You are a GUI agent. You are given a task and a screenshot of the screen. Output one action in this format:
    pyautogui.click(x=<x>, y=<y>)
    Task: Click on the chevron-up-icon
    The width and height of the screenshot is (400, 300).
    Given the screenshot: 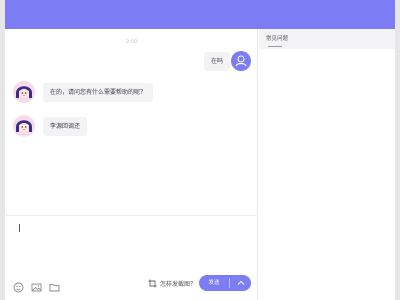 What is the action you would take?
    pyautogui.click(x=240, y=282)
    